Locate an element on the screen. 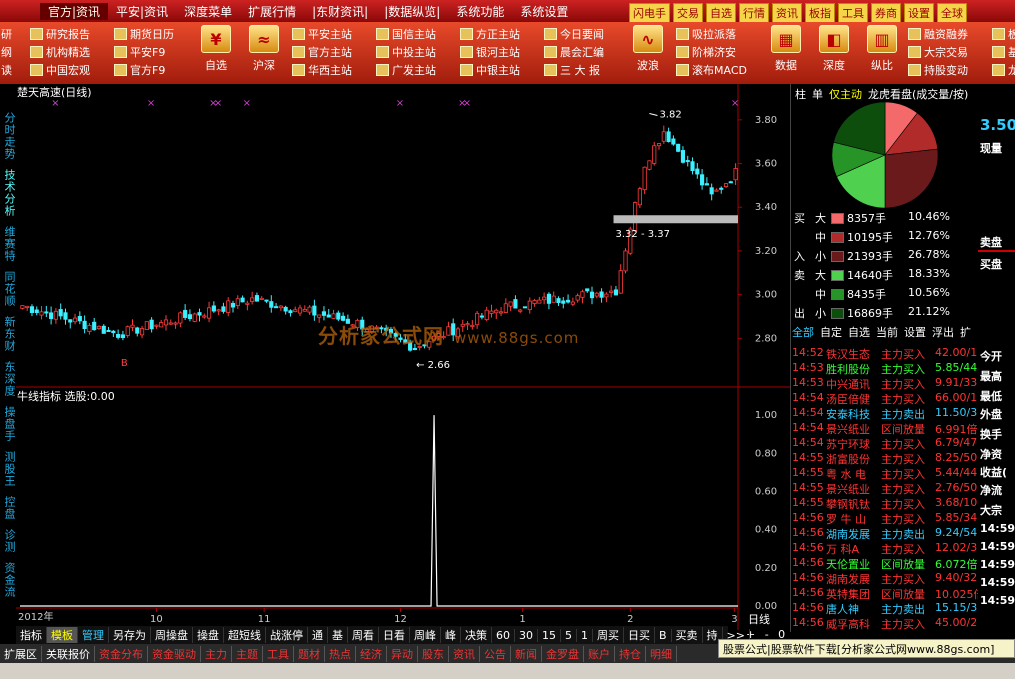 This screenshot has height=679, width=1015. tab-tonghuashun: 同花顺 is located at coordinates (8, 289).